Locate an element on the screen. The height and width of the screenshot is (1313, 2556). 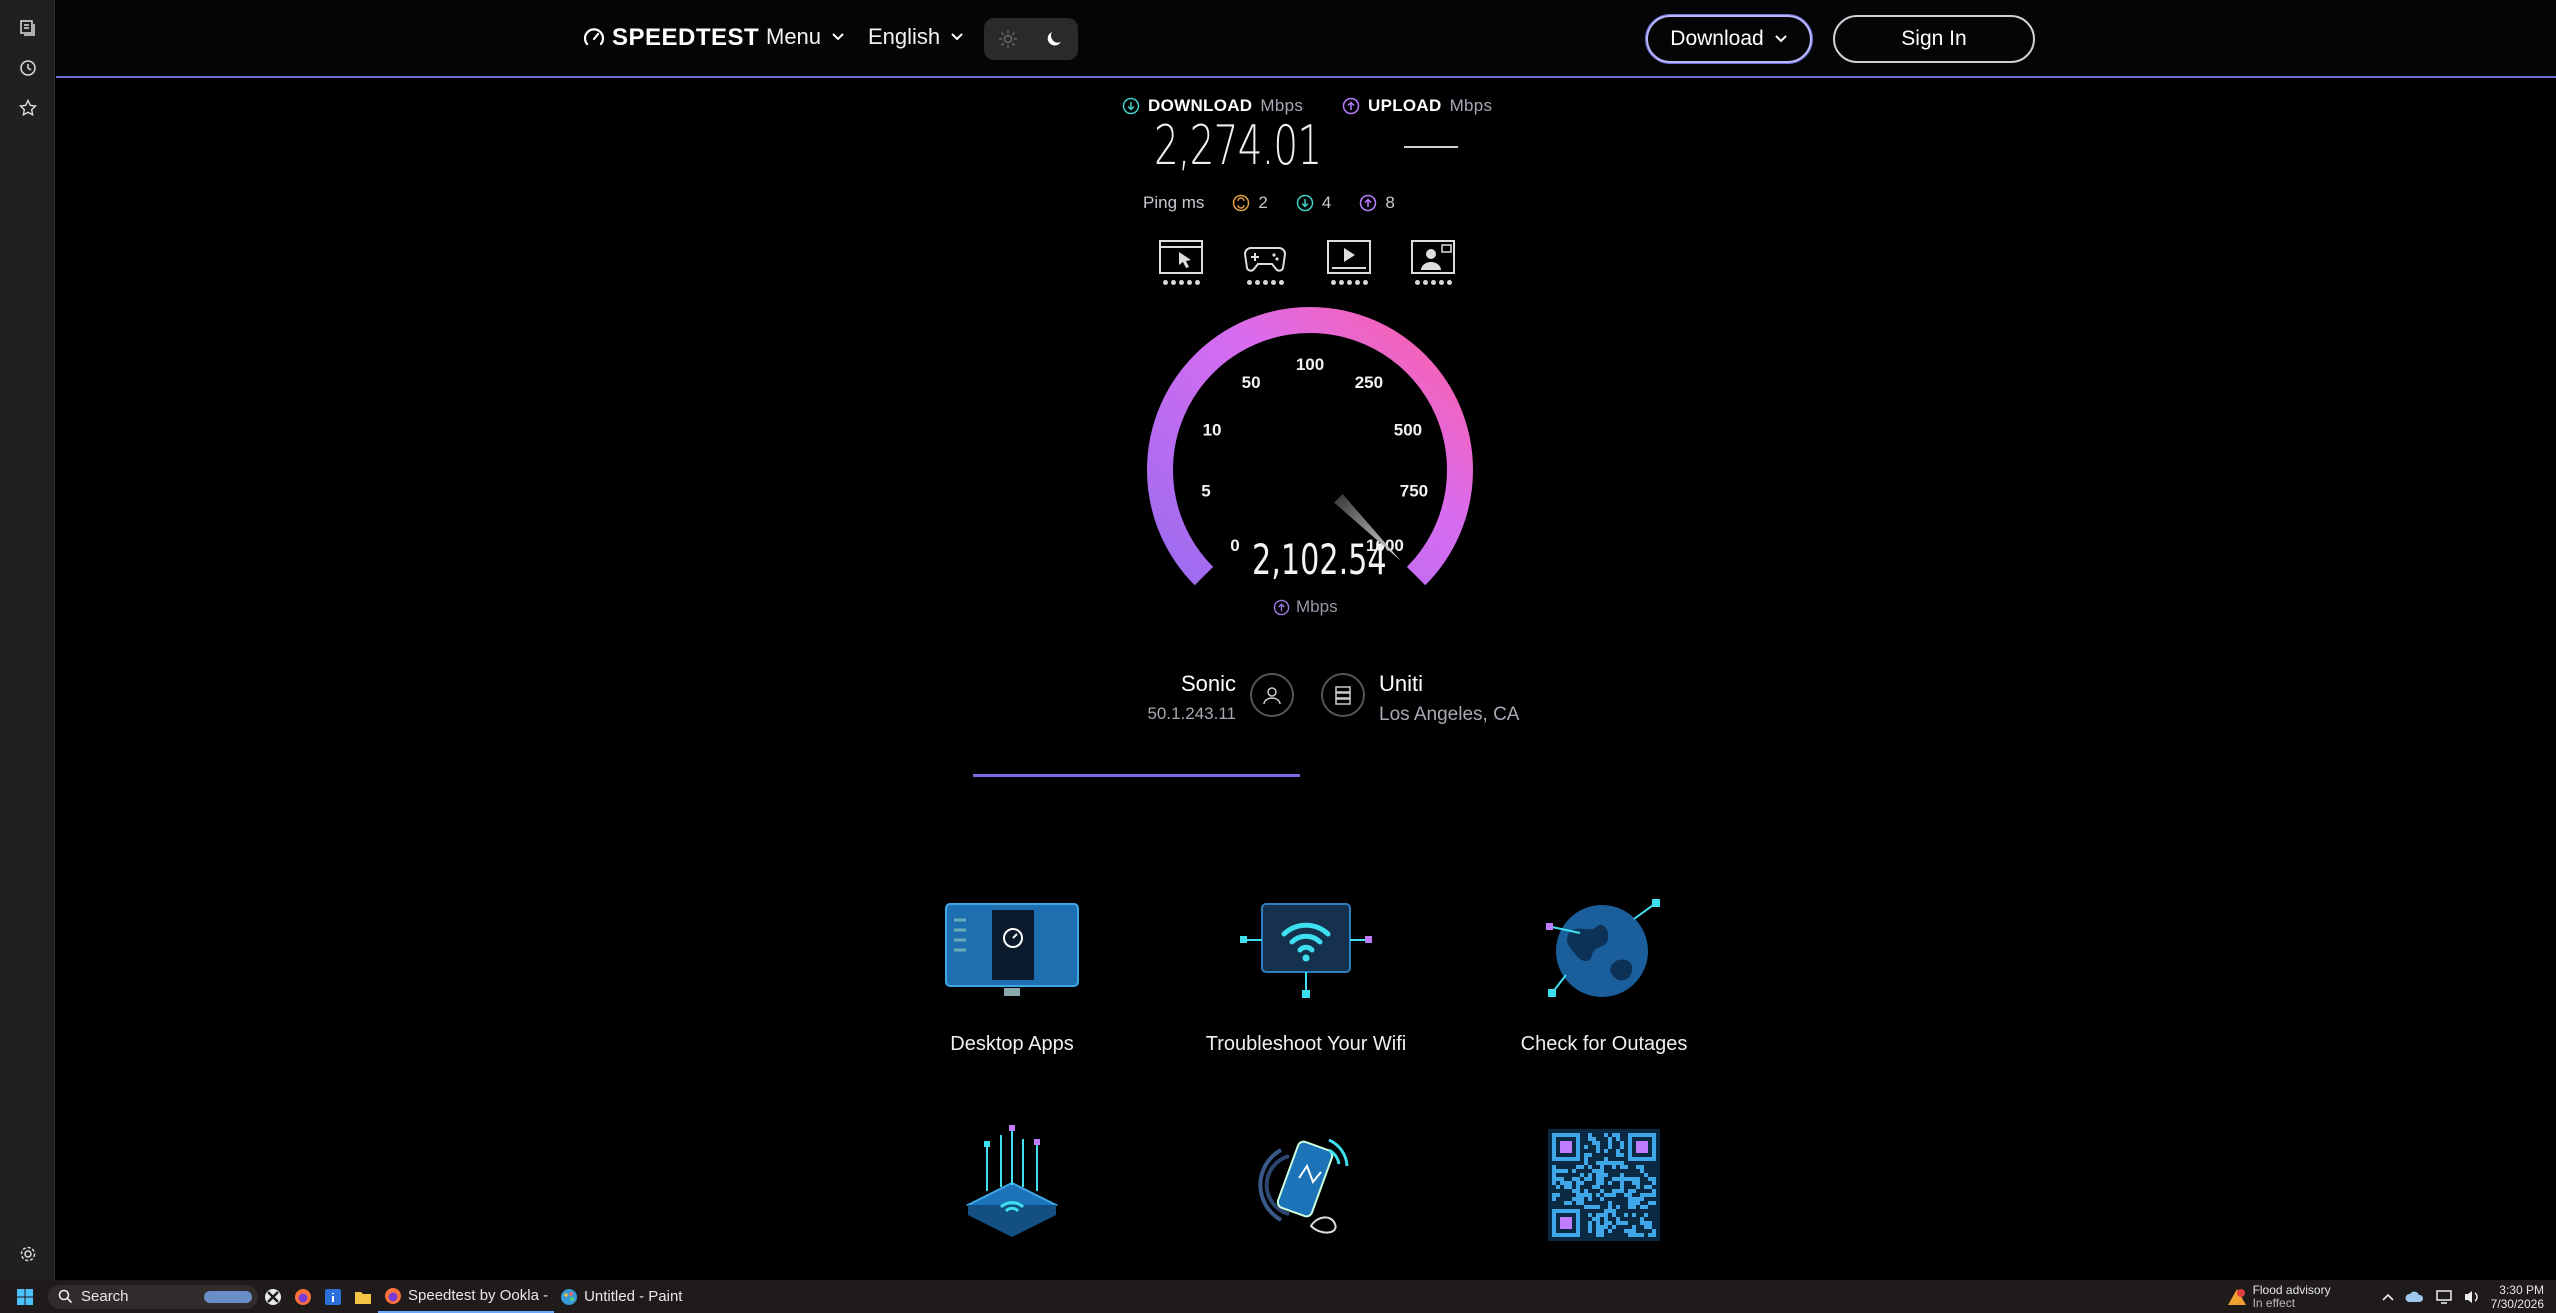
gauge-tick-label: 750 is located at coordinates (1414, 491).